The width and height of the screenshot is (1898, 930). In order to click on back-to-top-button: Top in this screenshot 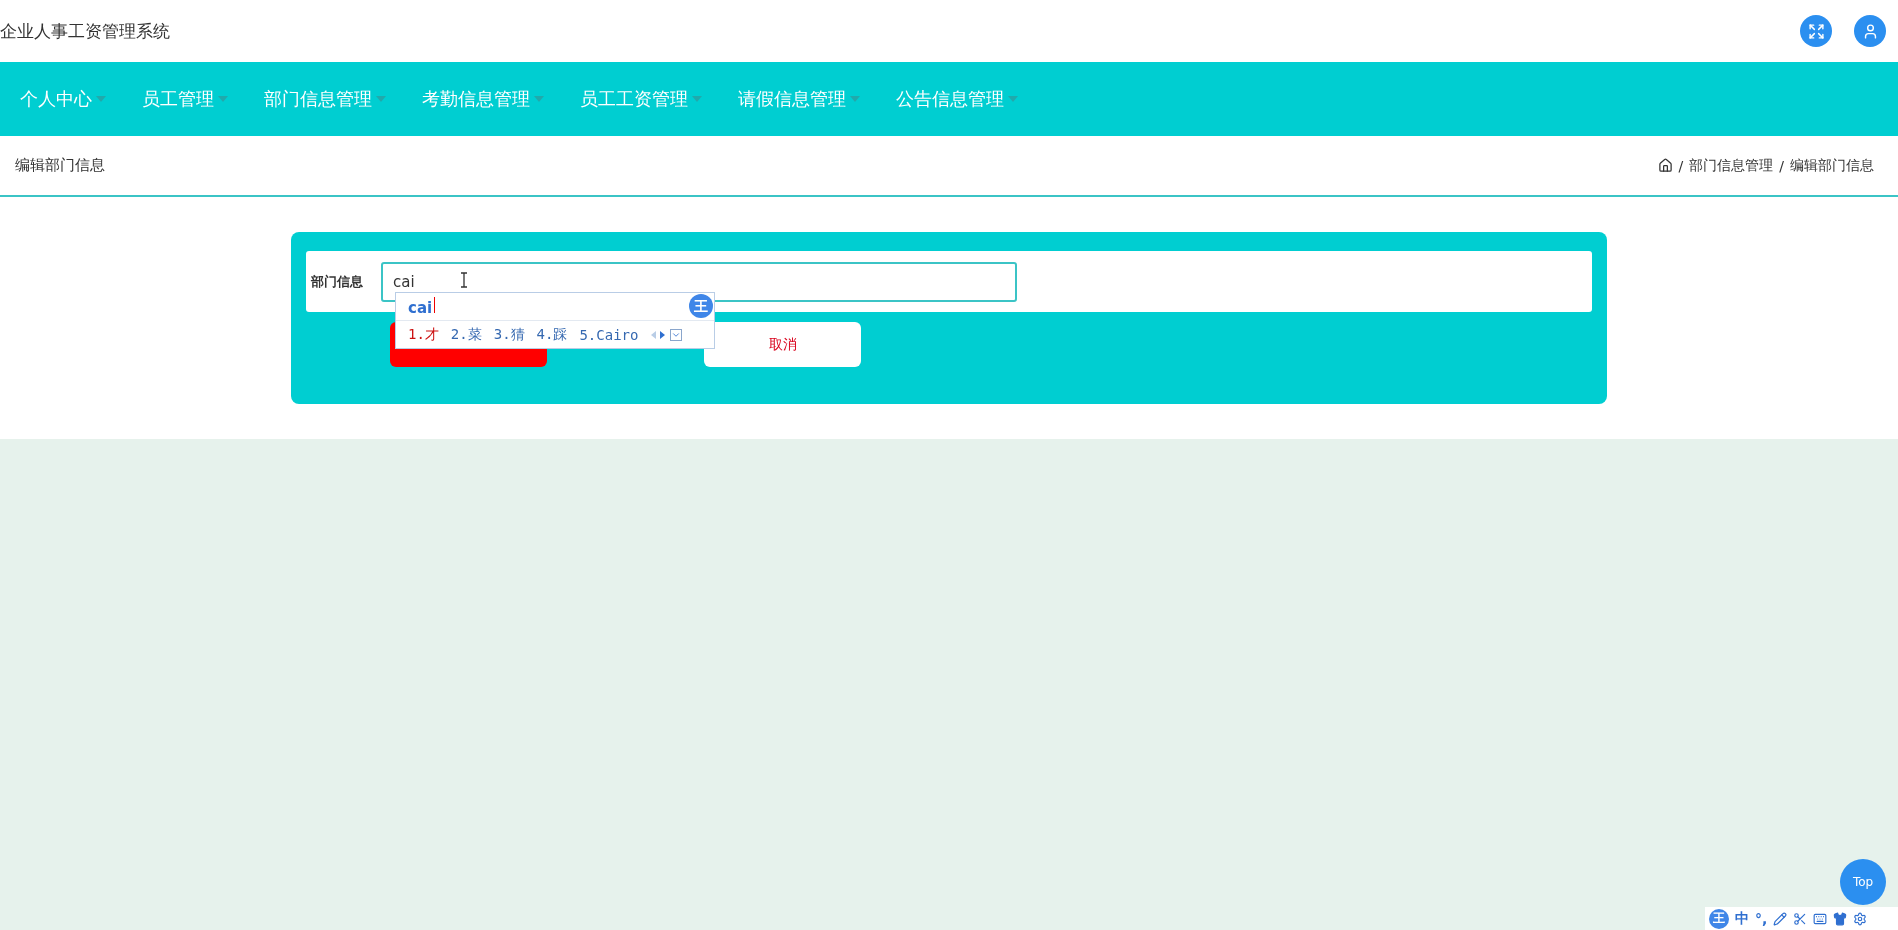, I will do `click(1863, 882)`.